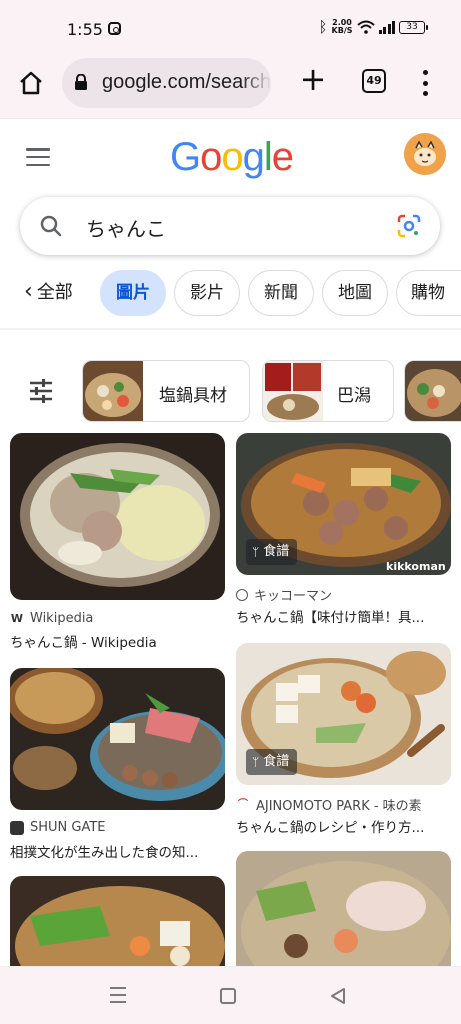  What do you see at coordinates (51, 226) in the screenshot?
I see `search-icon` at bounding box center [51, 226].